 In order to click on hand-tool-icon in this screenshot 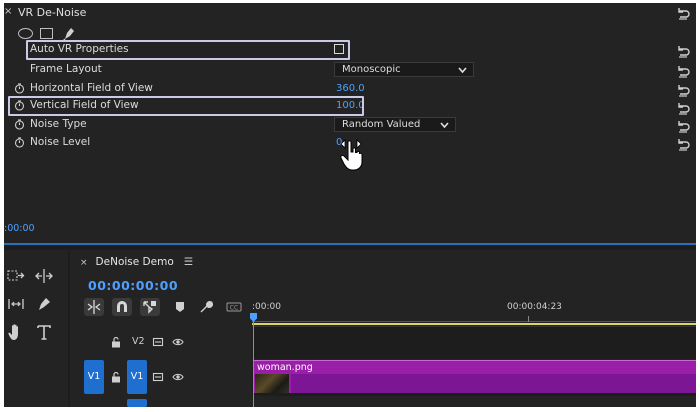, I will do `click(16, 332)`.